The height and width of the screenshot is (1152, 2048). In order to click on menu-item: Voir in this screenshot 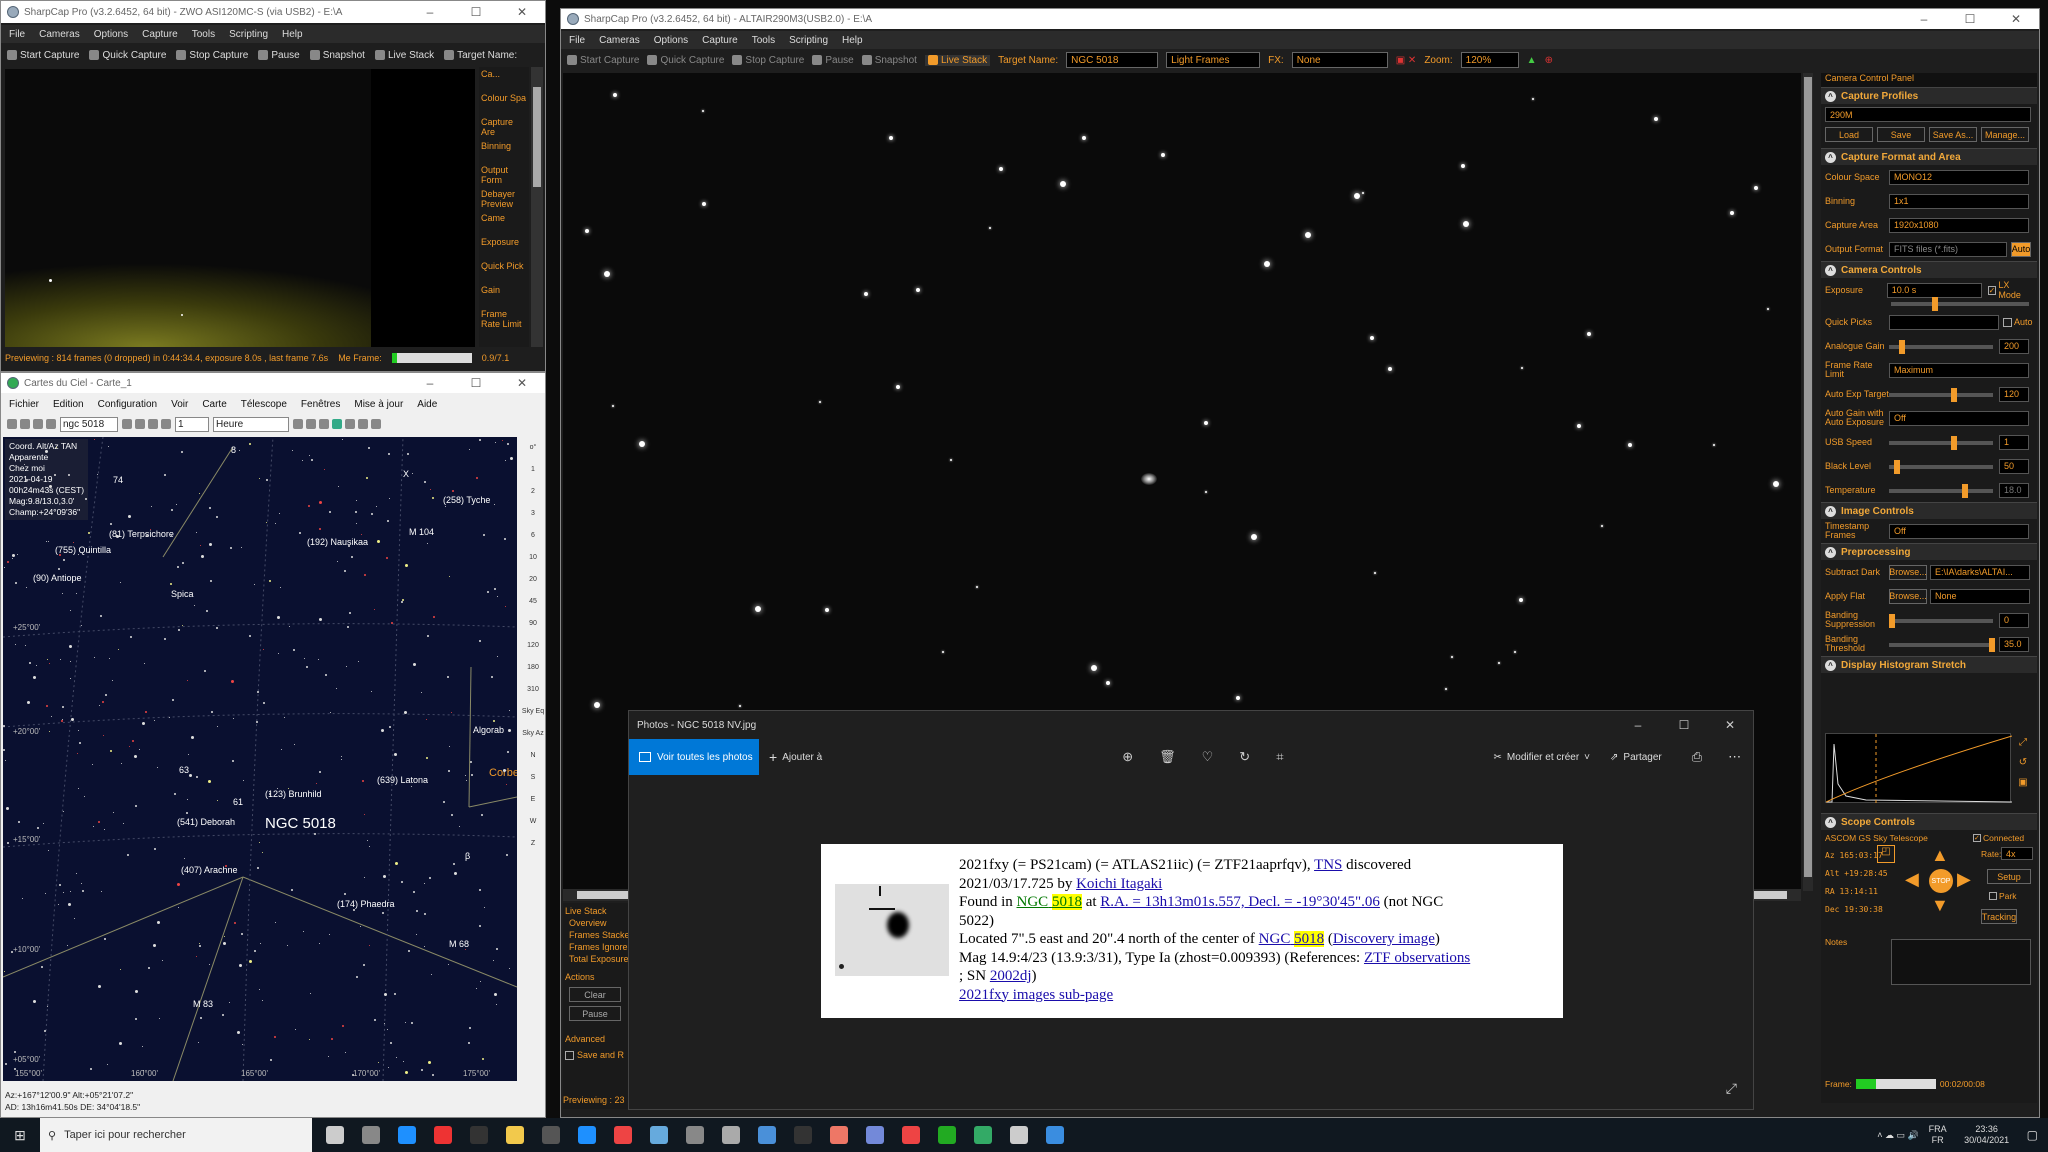, I will do `click(179, 404)`.